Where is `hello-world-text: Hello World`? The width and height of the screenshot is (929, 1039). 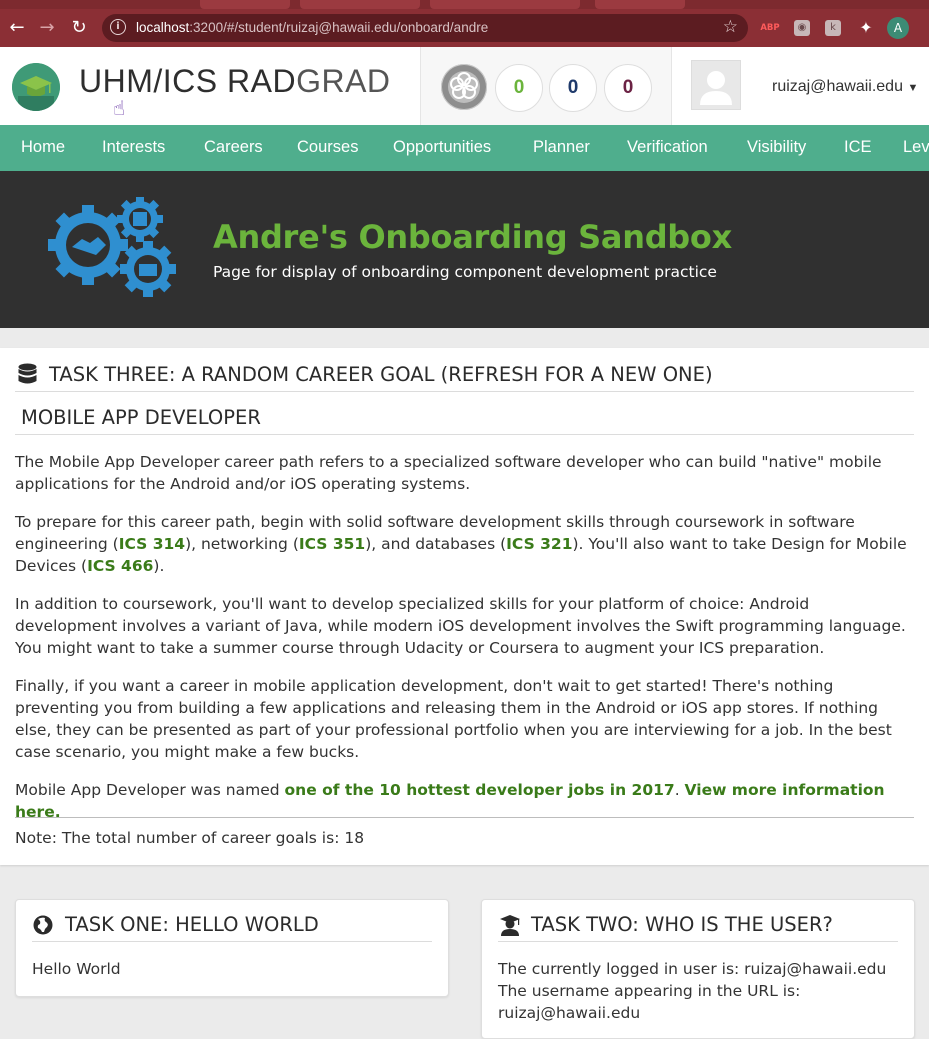
hello-world-text: Hello World is located at coordinates (76, 969).